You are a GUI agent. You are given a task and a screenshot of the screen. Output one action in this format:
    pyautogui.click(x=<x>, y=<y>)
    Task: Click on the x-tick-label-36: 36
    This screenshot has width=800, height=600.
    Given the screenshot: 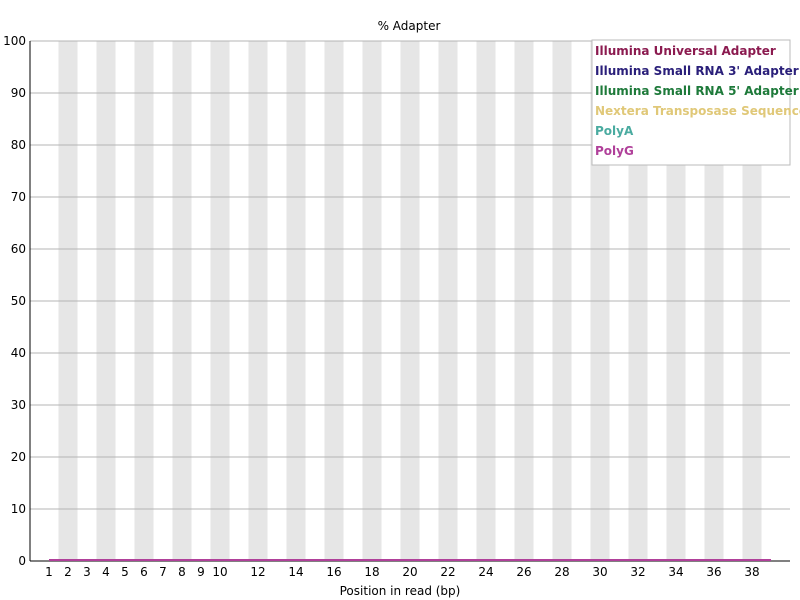 What is the action you would take?
    pyautogui.click(x=713, y=572)
    